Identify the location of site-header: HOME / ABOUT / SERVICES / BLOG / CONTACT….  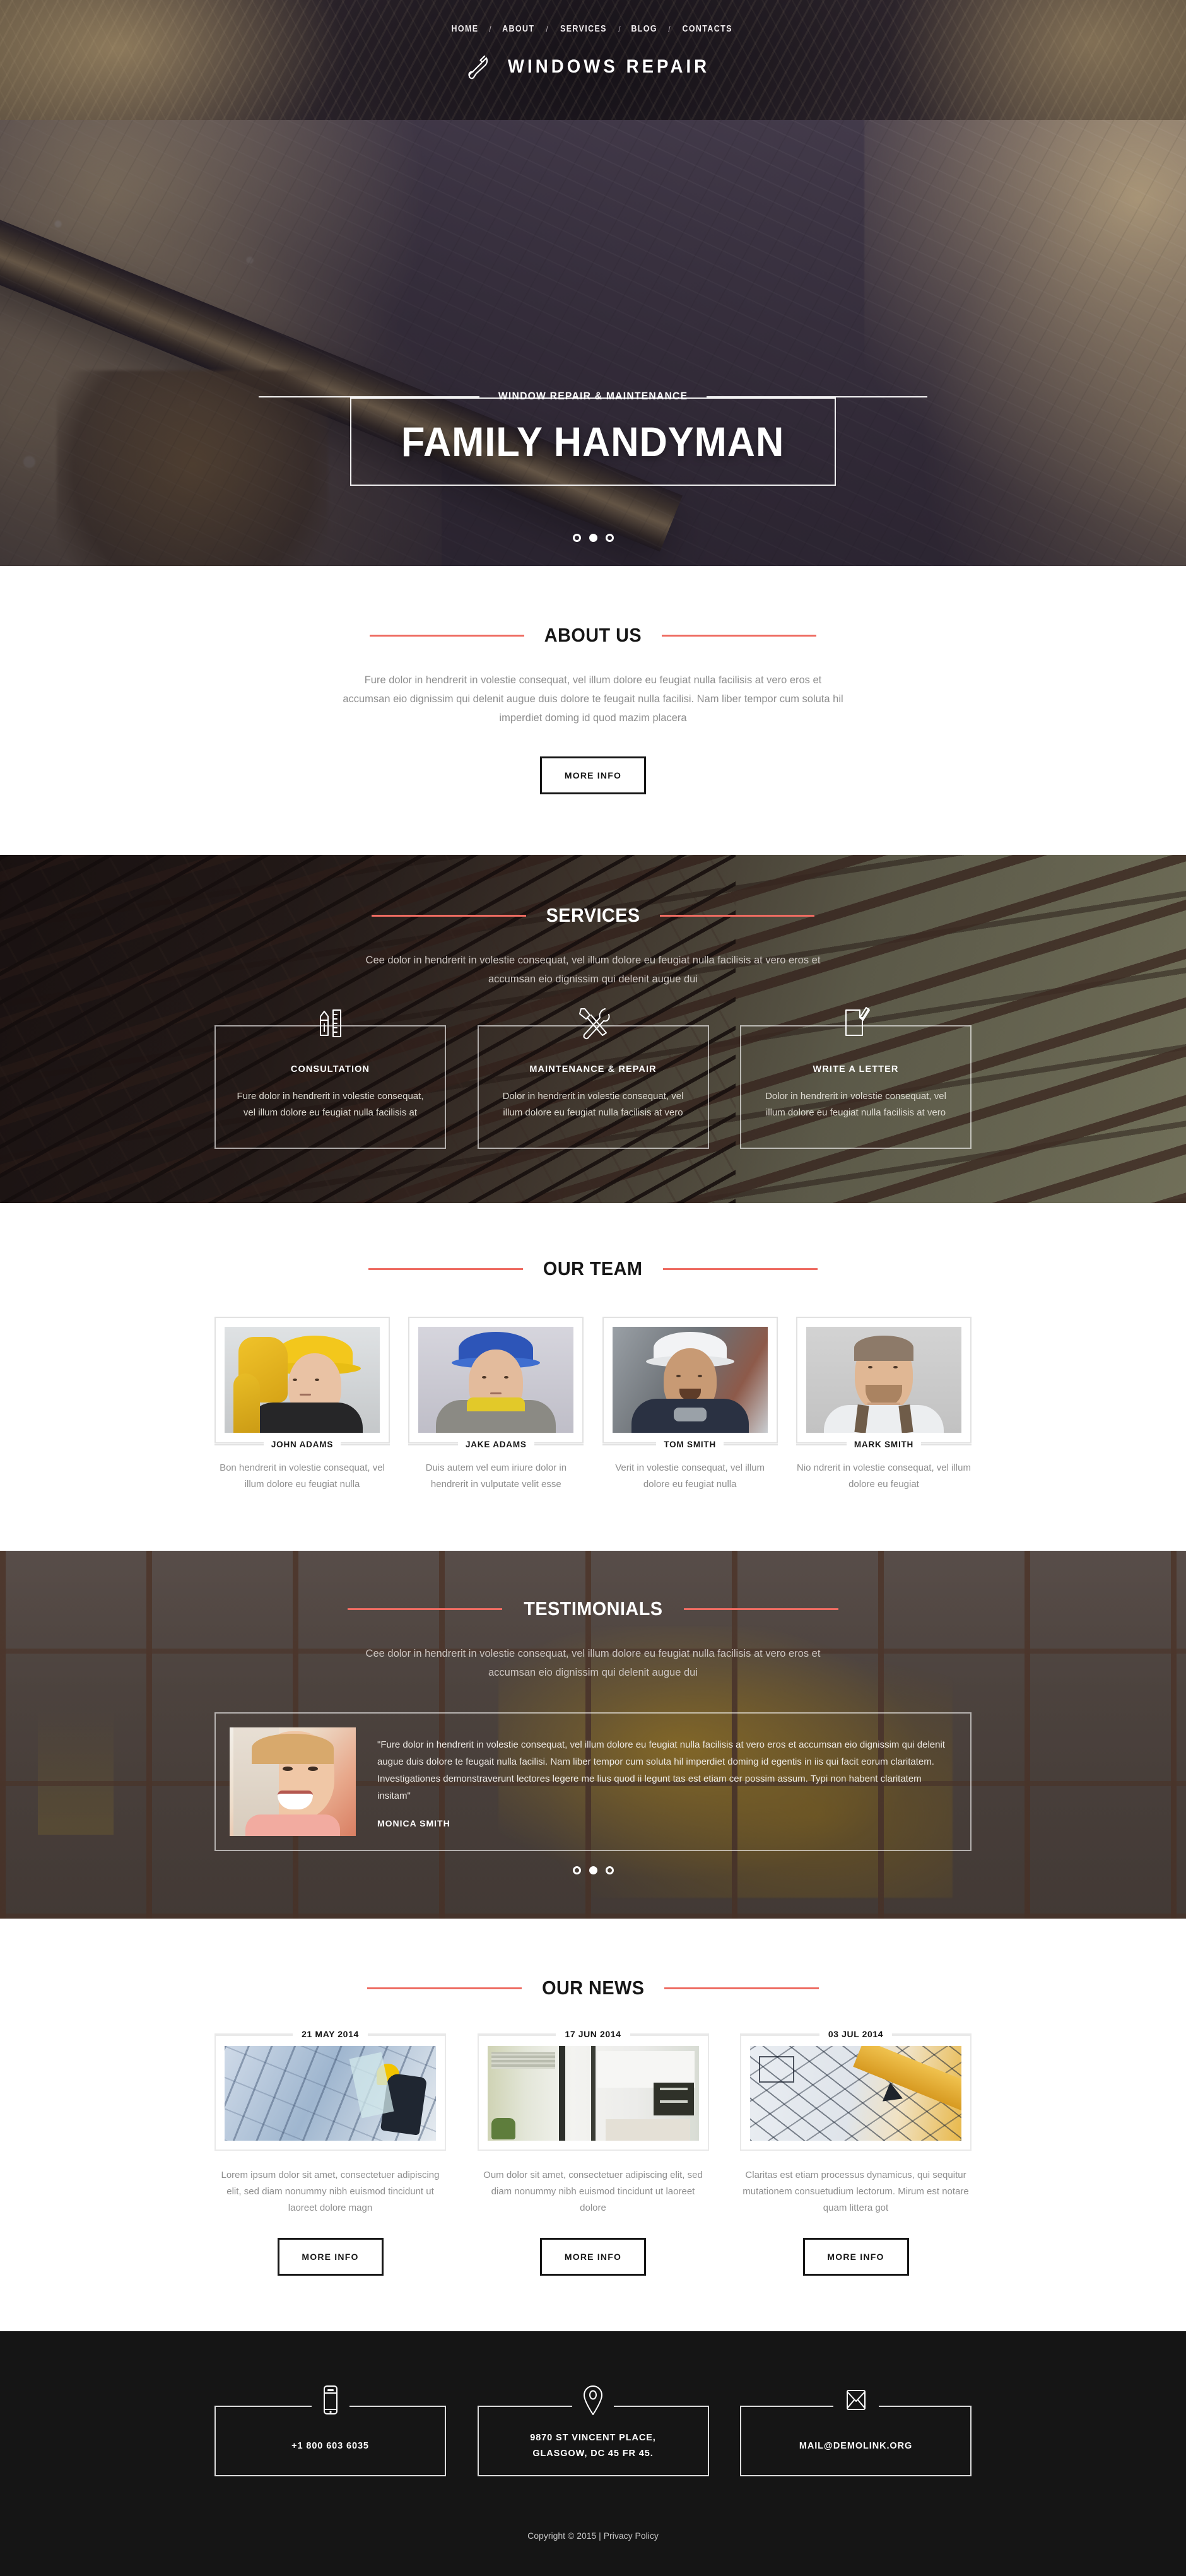
(593, 60).